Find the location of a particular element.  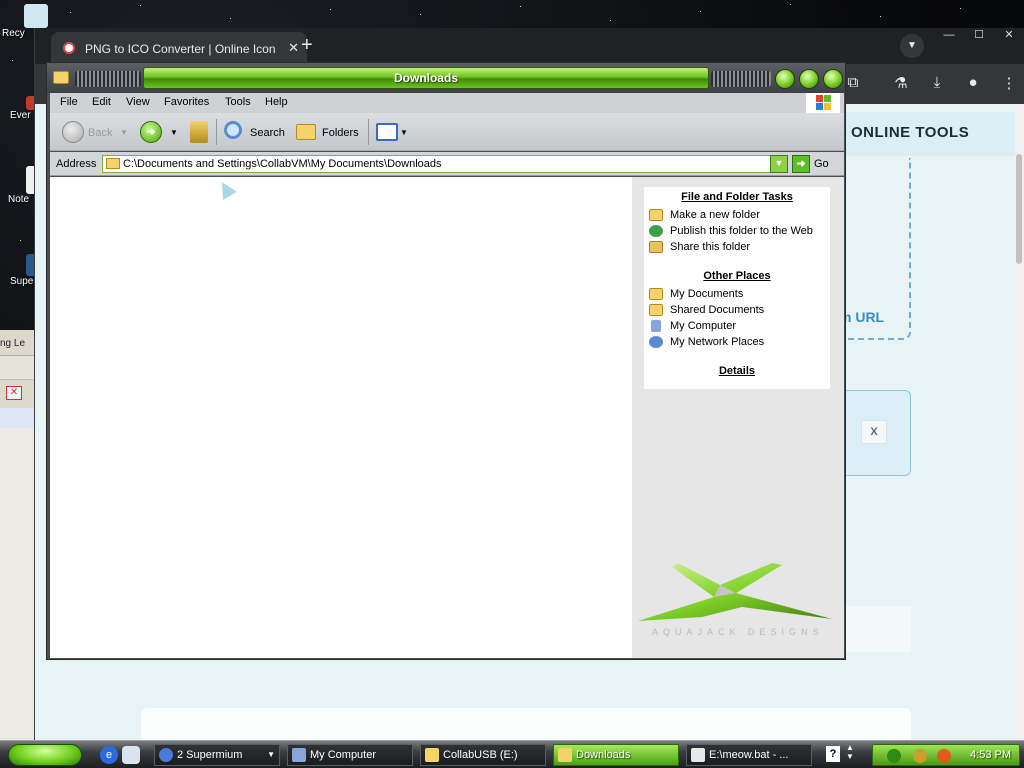

remove-file-button: X is located at coordinates (874, 432).